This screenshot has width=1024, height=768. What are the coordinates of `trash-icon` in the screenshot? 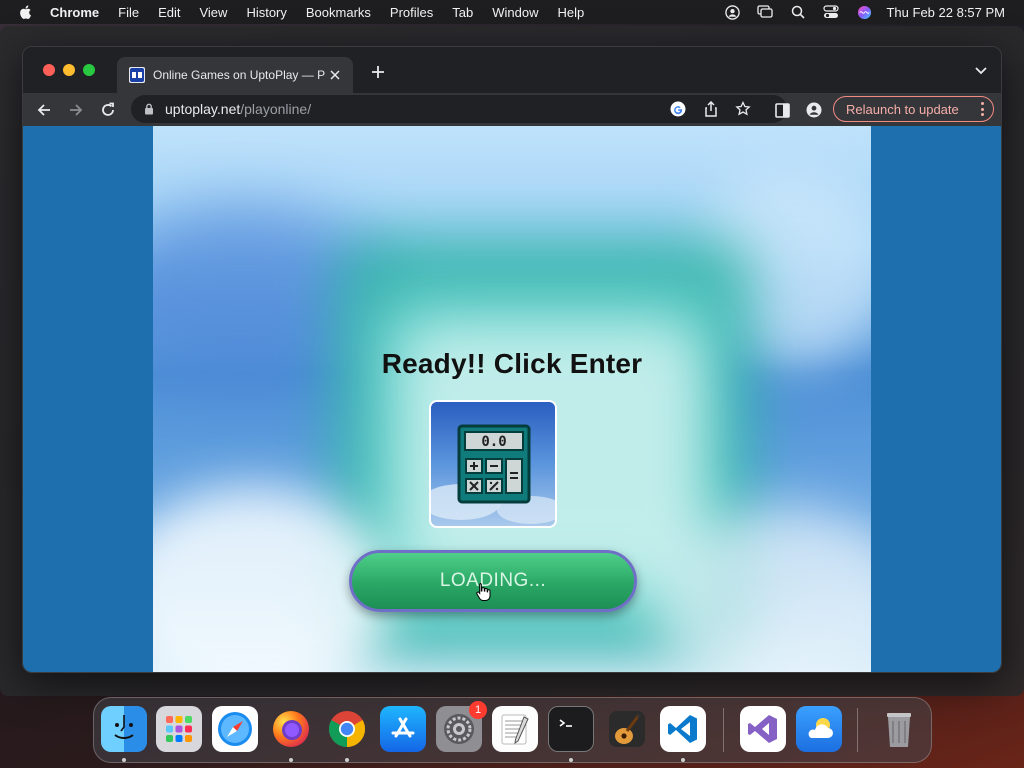 It's located at (899, 729).